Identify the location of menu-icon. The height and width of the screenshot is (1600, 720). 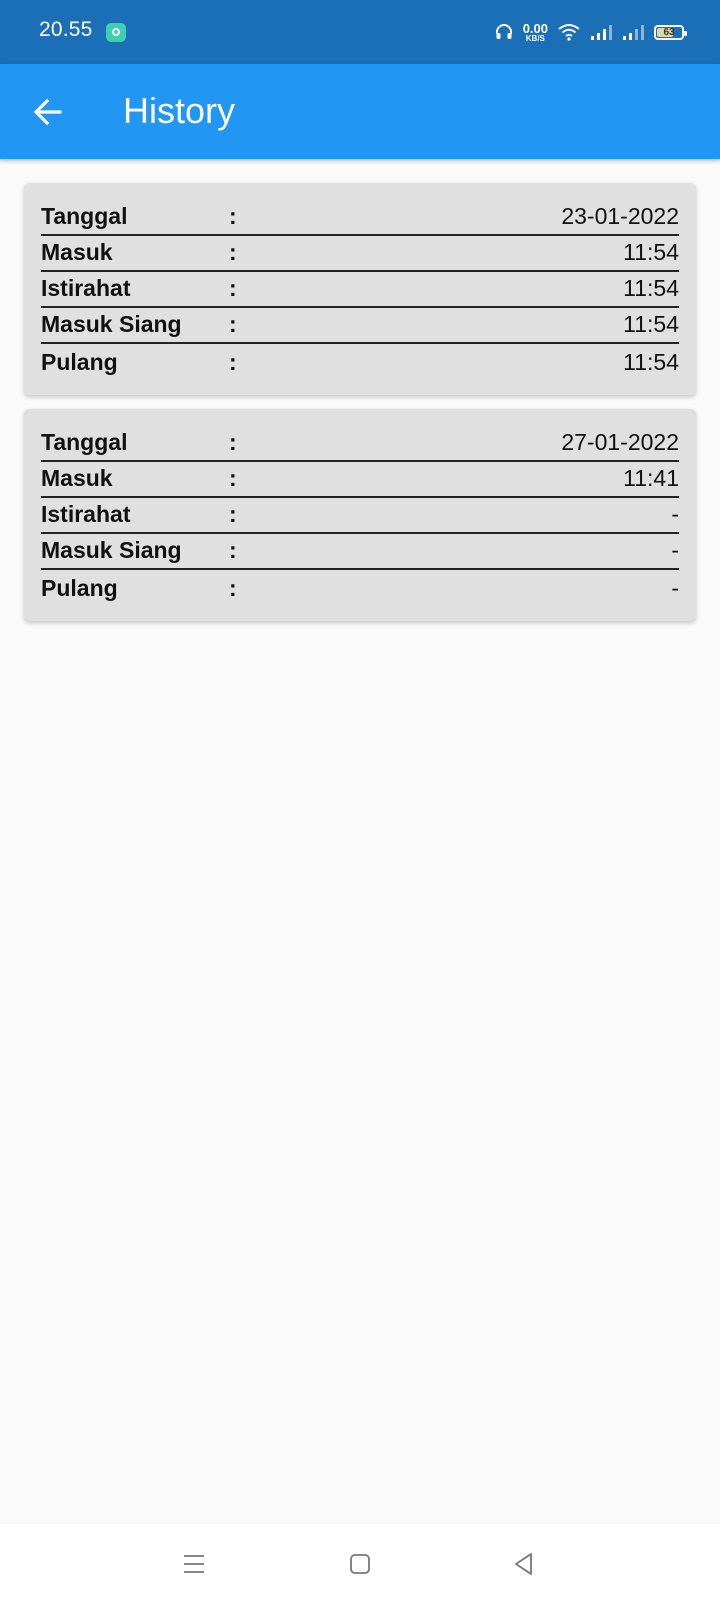
(194, 1564).